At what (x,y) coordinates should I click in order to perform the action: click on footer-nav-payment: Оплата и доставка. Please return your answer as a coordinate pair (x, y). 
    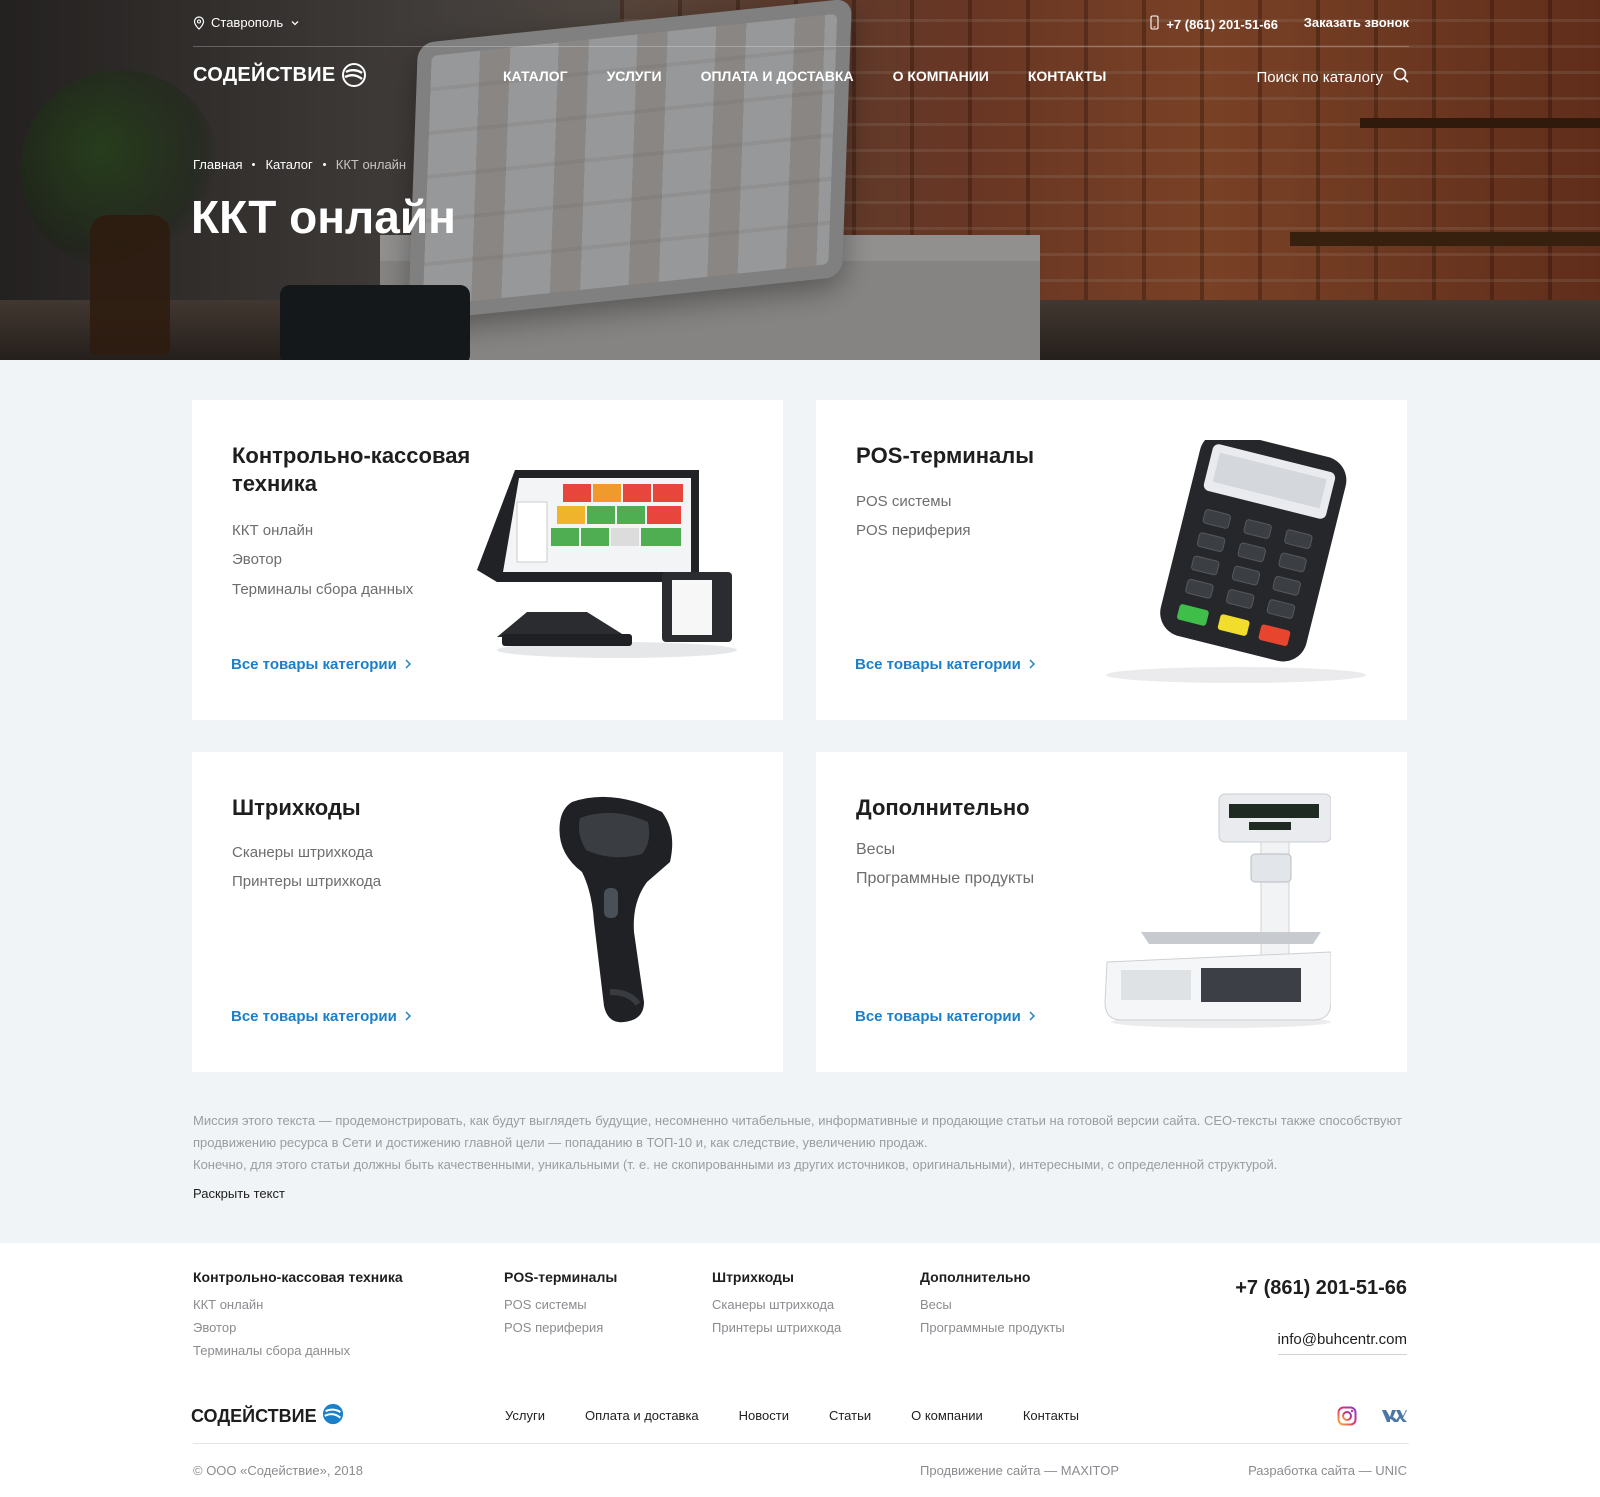
    Looking at the image, I should click on (642, 1415).